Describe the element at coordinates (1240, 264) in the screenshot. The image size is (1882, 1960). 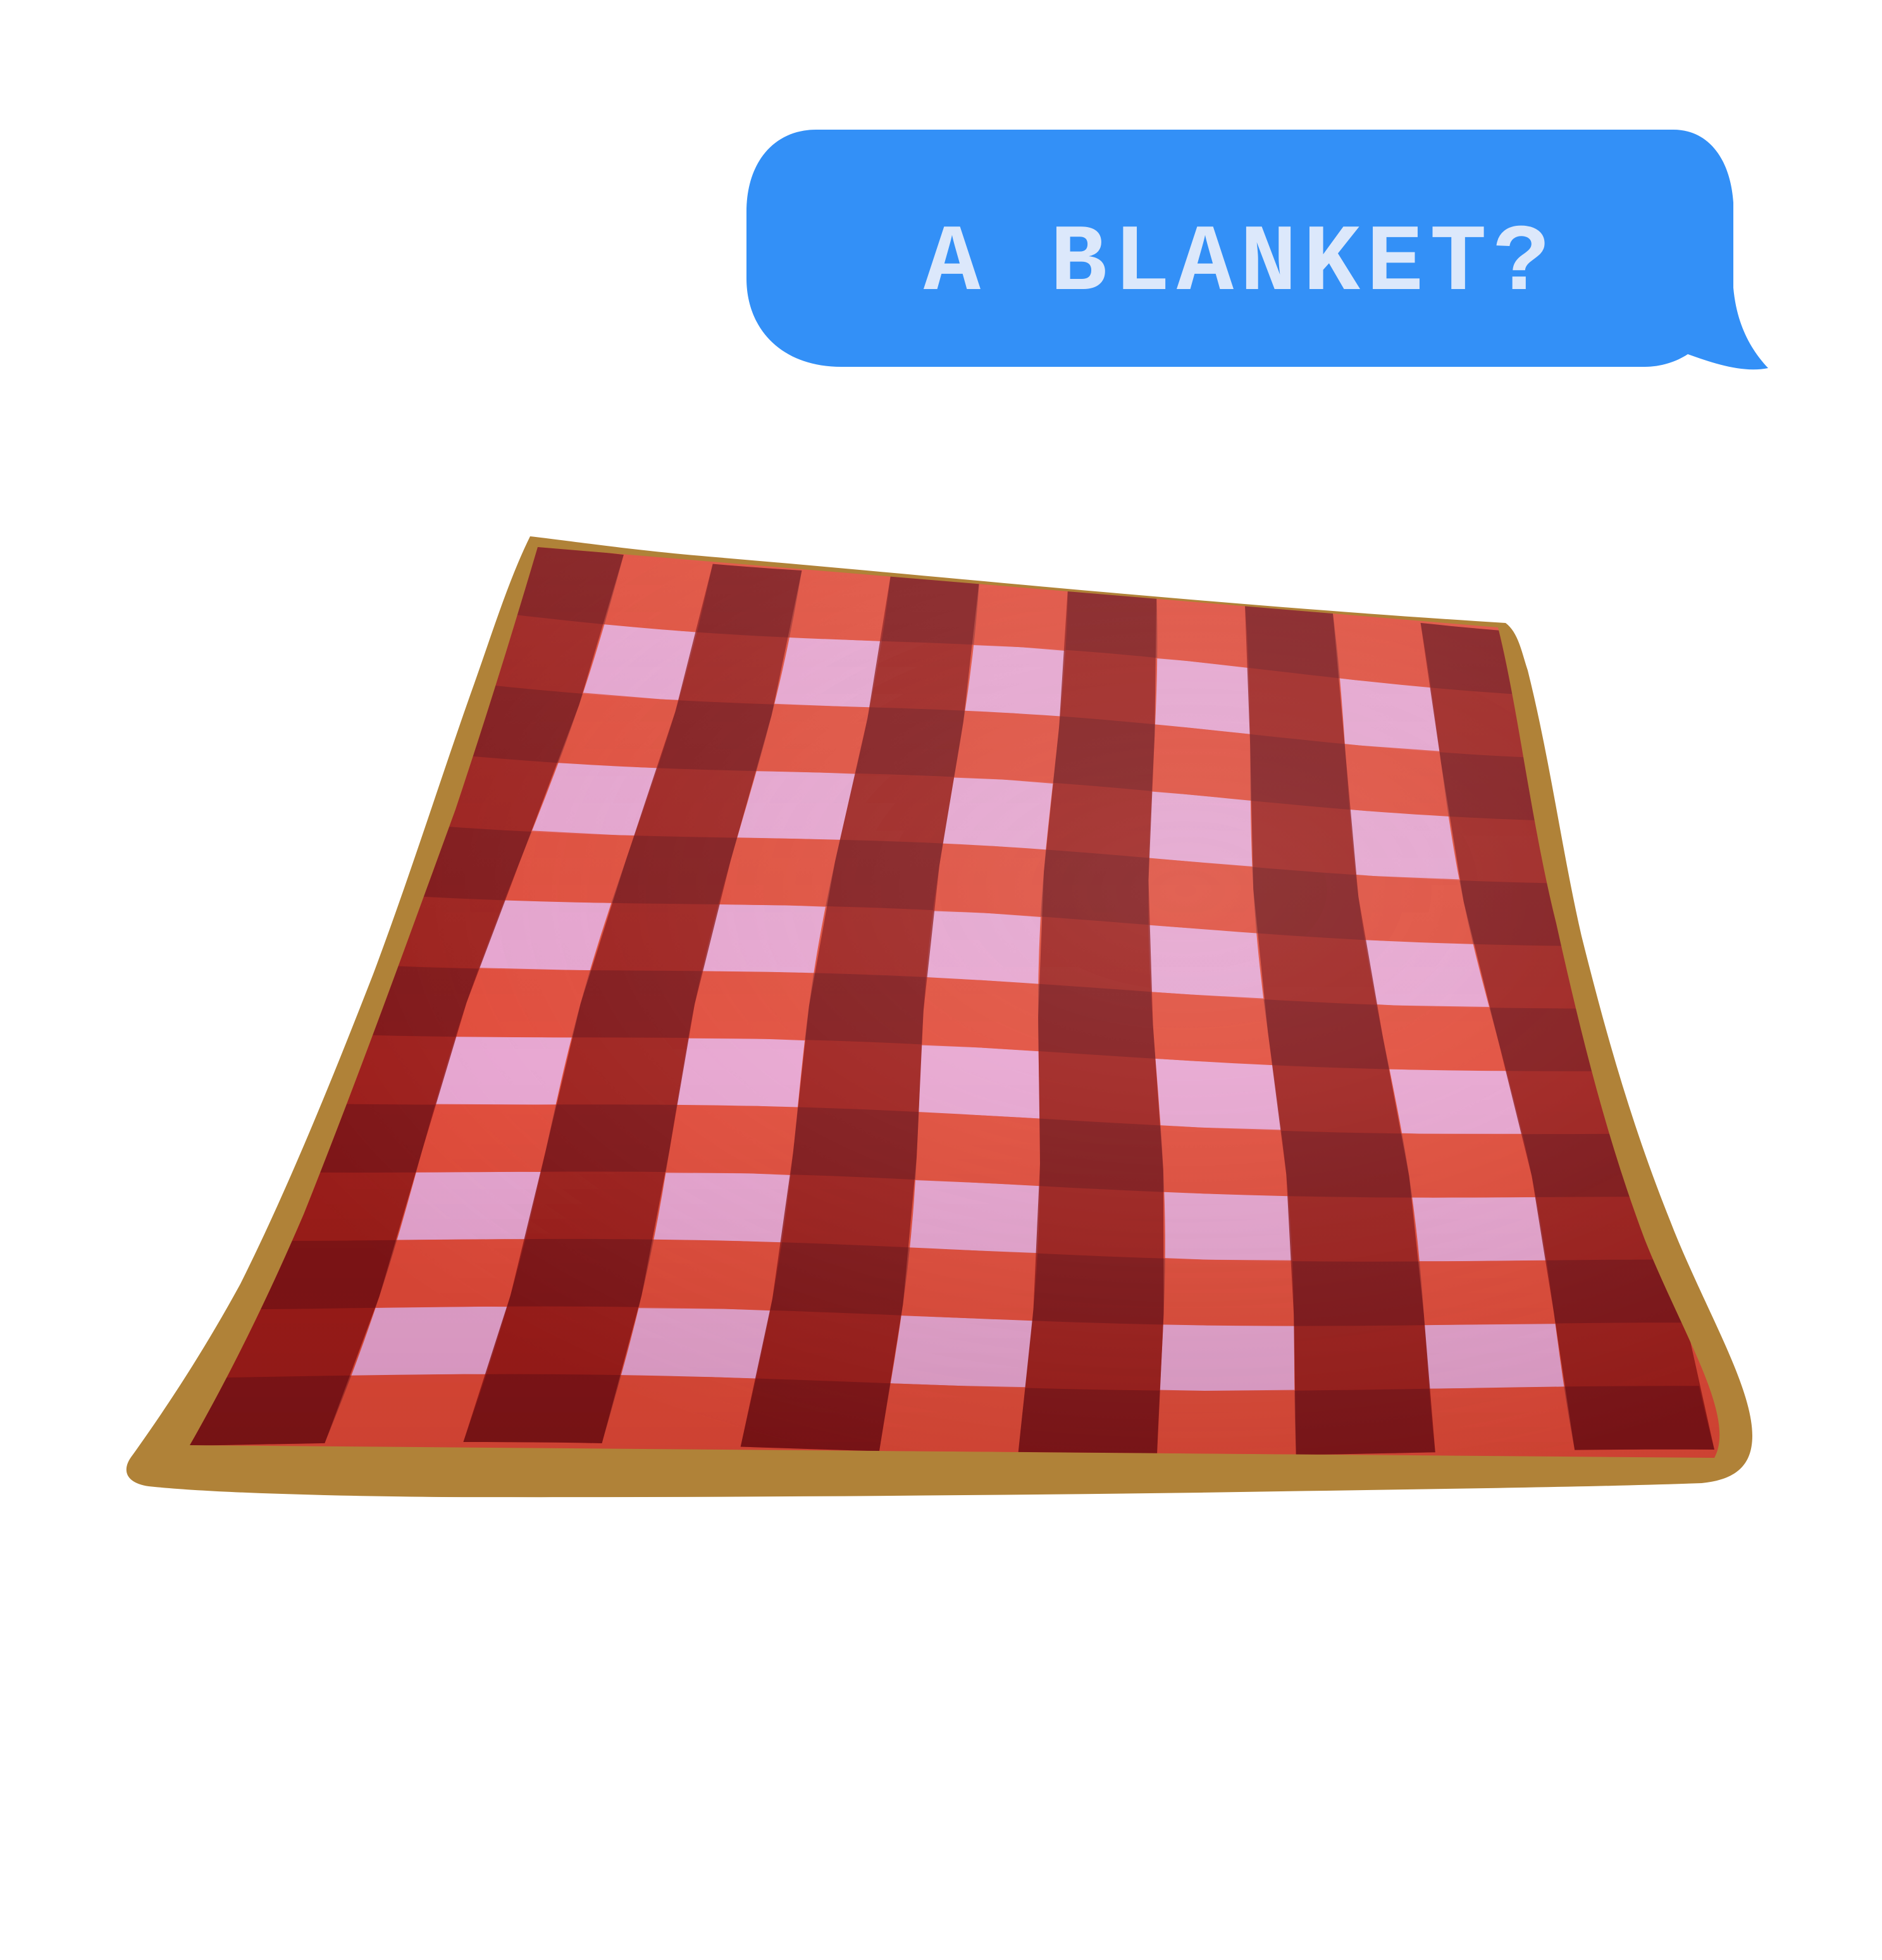
I see `bubble-text: A BLANKET?` at that location.